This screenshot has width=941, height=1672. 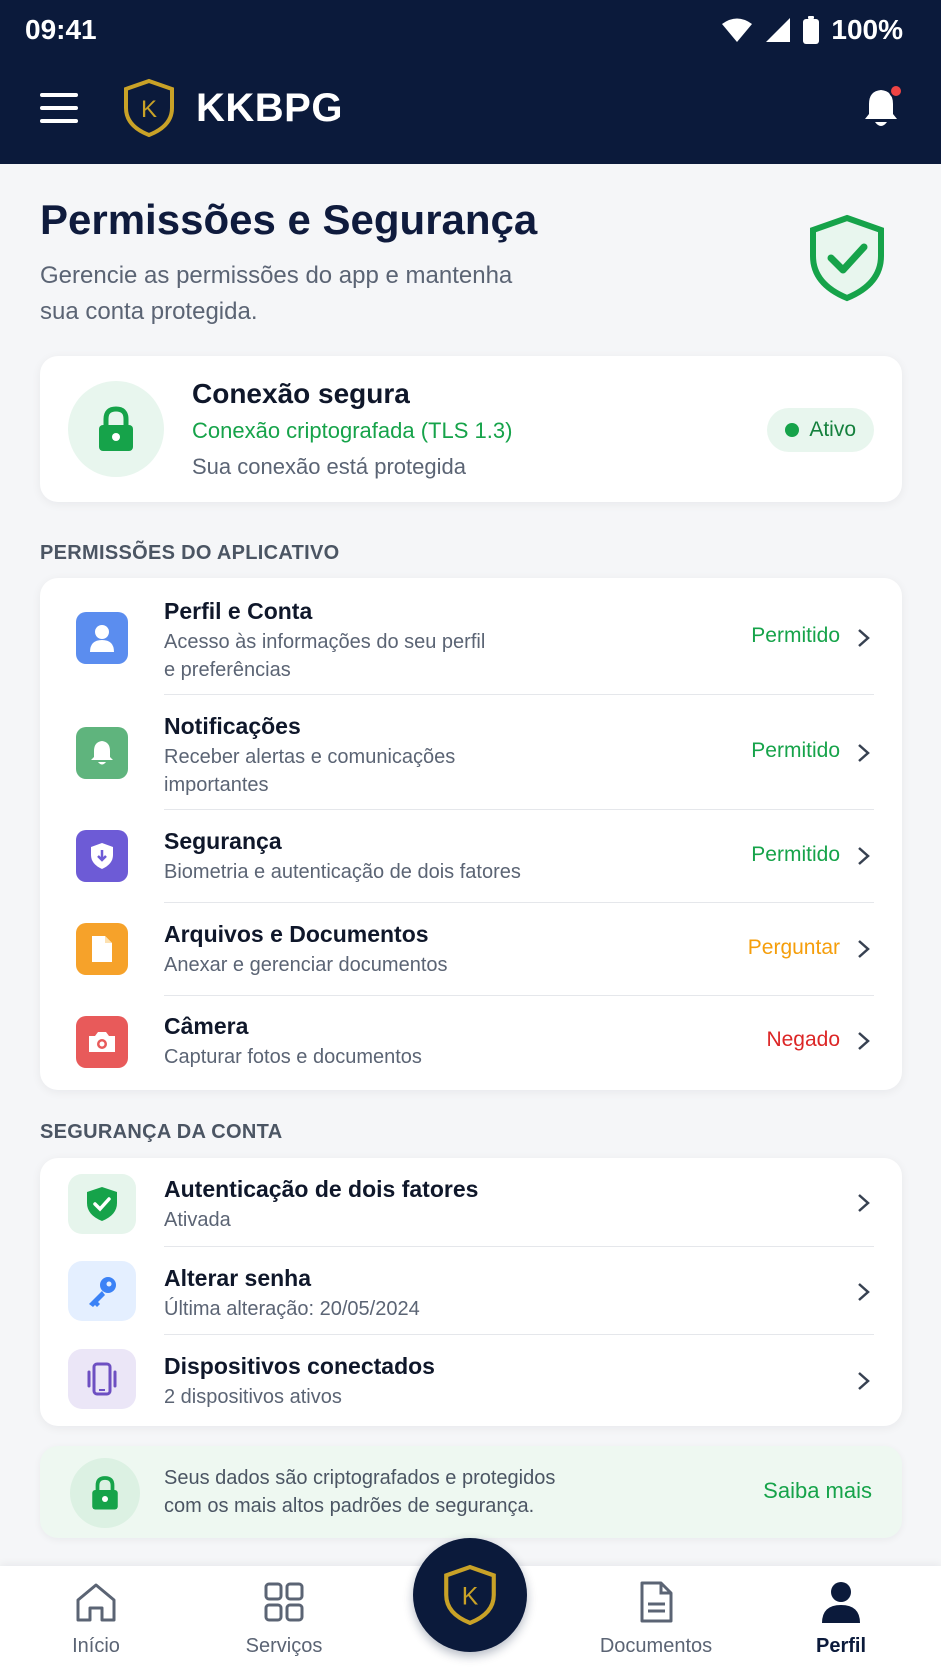 I want to click on security-title: Dispositivos conectados, so click(x=299, y=1366).